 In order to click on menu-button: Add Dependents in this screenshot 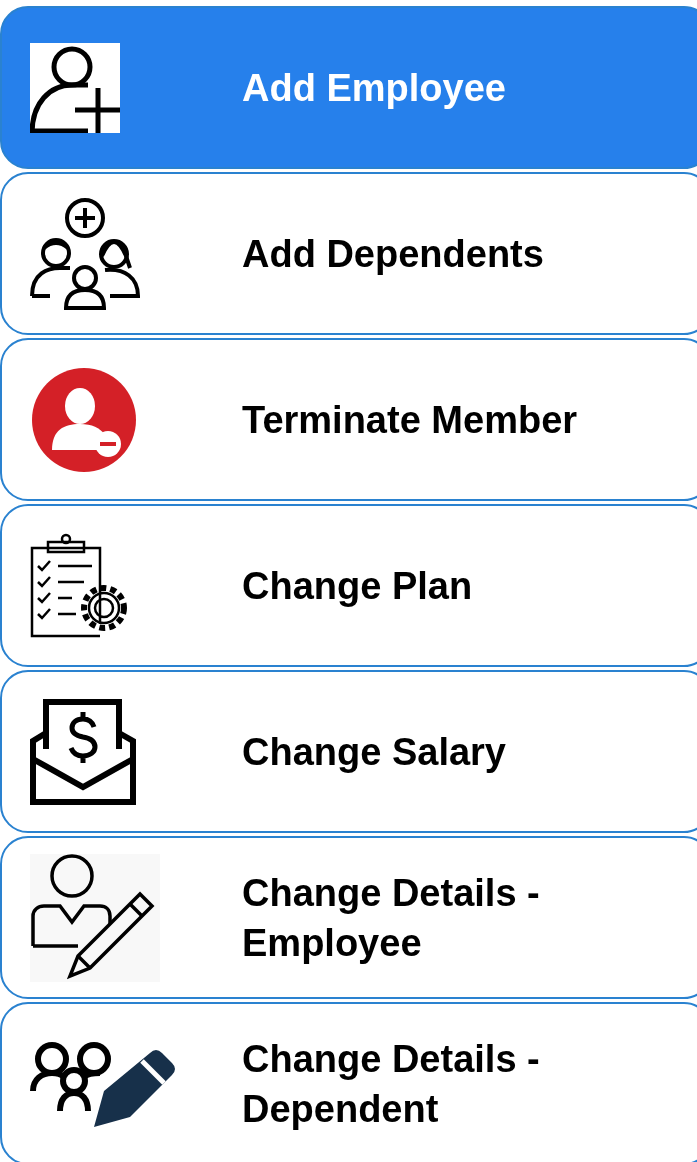, I will do `click(348, 253)`.